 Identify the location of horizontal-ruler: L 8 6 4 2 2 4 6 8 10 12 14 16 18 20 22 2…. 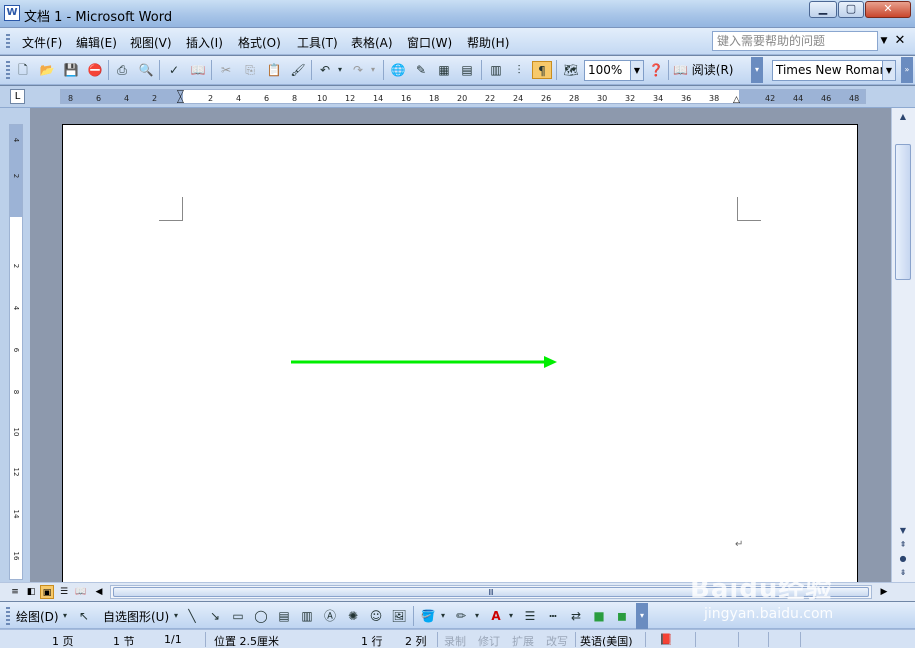
(457, 97).